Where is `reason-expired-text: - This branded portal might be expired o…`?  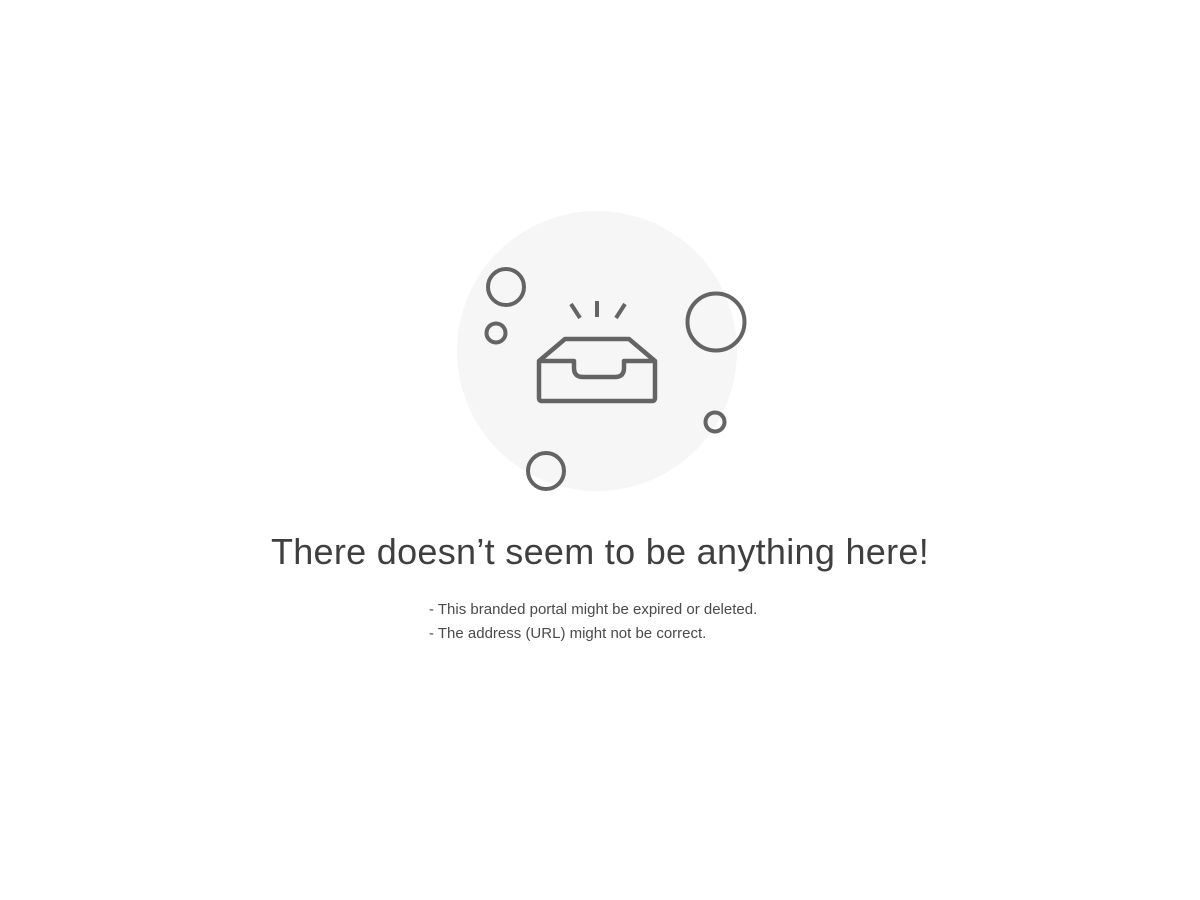
reason-expired-text: - This branded portal might be expired o… is located at coordinates (593, 609).